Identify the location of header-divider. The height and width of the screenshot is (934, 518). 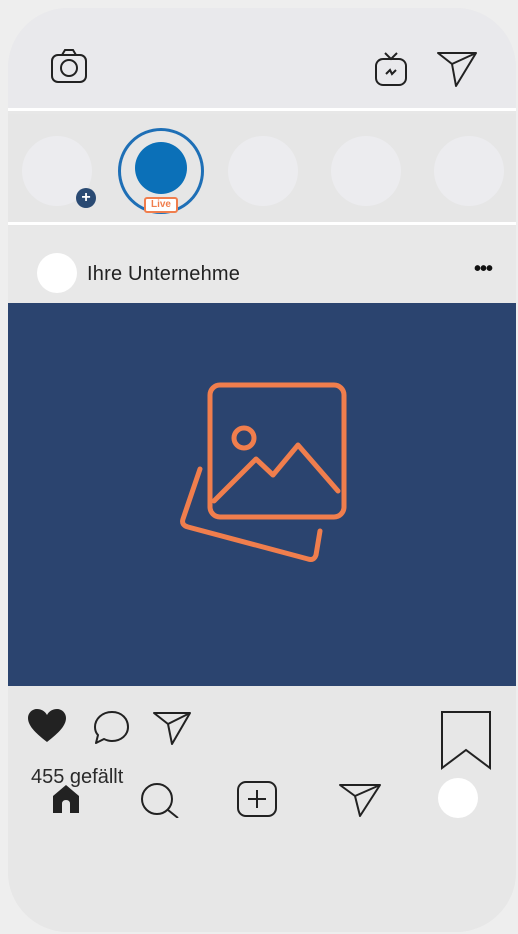
(262, 109).